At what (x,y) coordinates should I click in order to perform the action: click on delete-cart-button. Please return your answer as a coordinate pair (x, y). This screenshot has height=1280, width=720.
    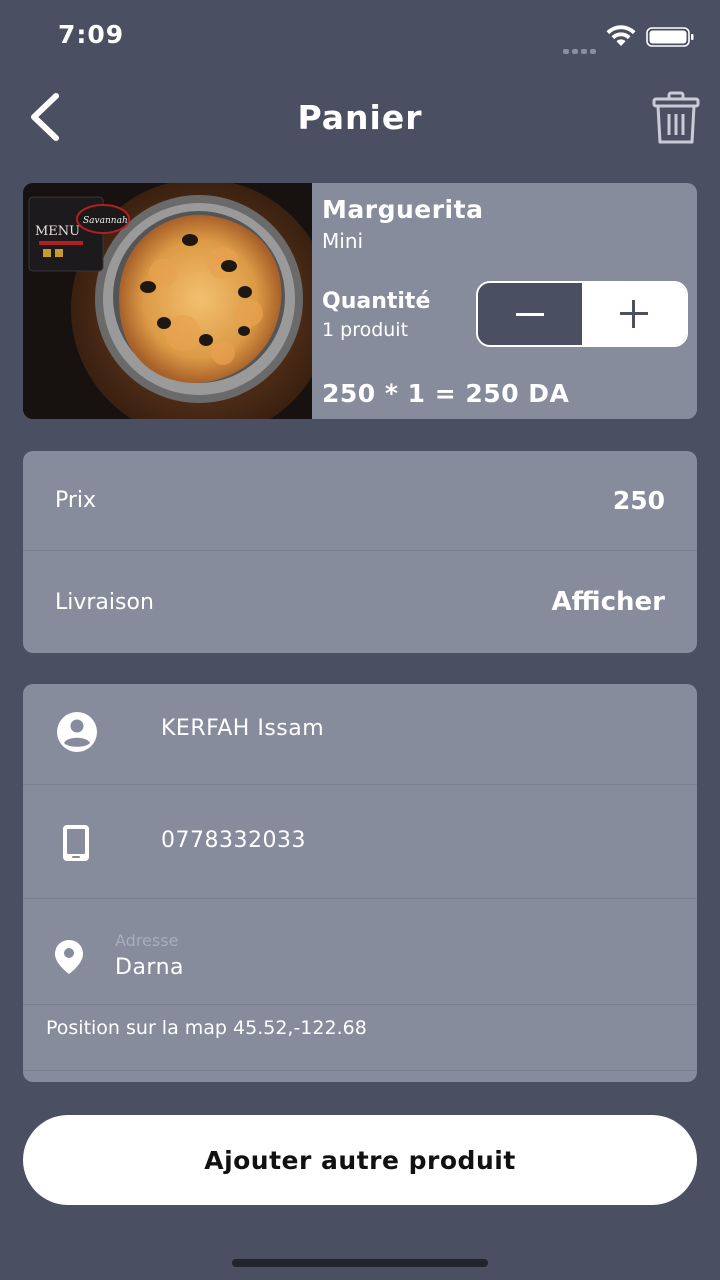
    Looking at the image, I should click on (676, 118).